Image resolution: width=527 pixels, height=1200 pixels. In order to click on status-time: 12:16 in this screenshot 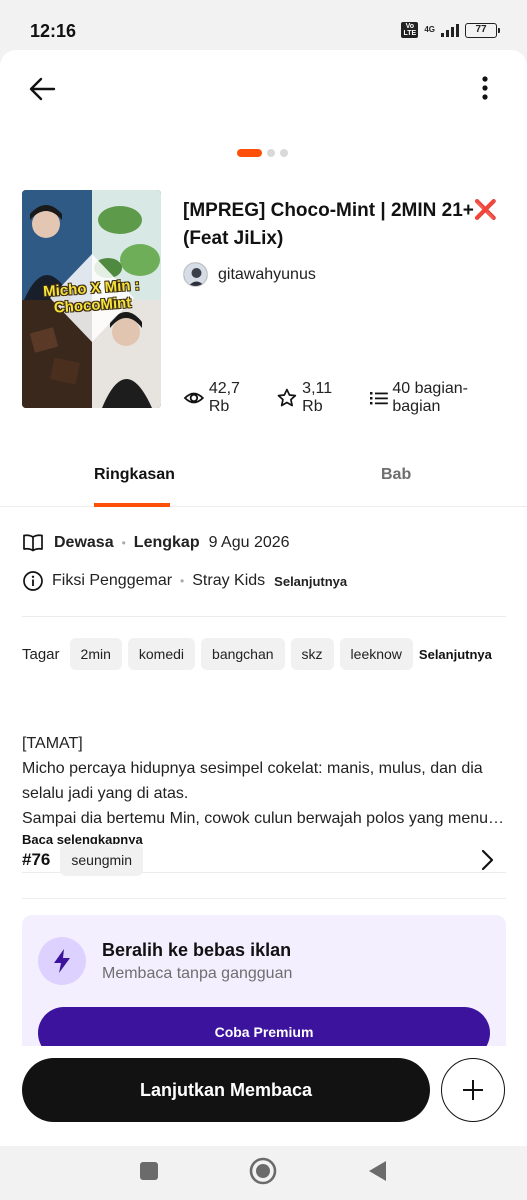, I will do `click(53, 31)`.